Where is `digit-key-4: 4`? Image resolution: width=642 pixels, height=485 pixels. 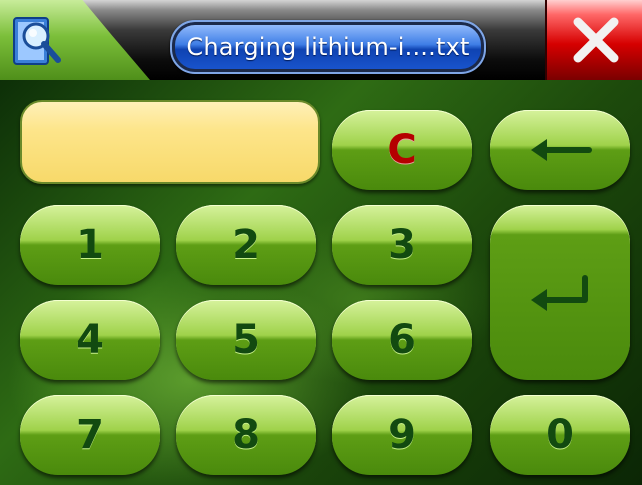
digit-key-4: 4 is located at coordinates (90, 340).